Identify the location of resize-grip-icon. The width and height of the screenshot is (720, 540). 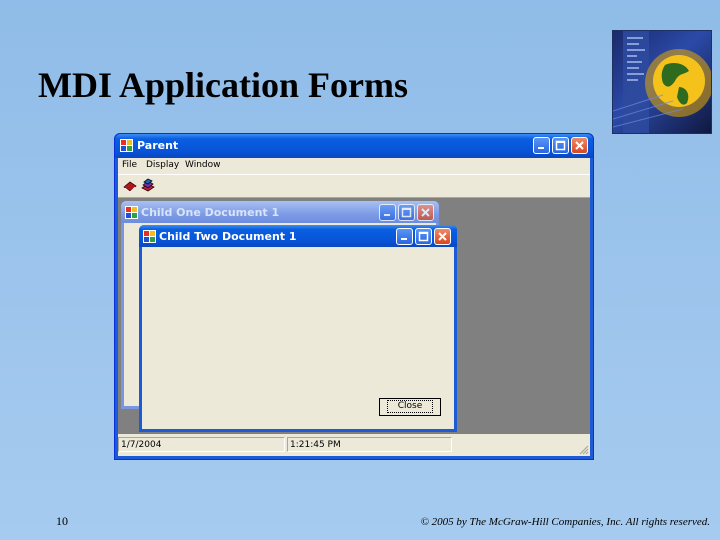
(583, 449).